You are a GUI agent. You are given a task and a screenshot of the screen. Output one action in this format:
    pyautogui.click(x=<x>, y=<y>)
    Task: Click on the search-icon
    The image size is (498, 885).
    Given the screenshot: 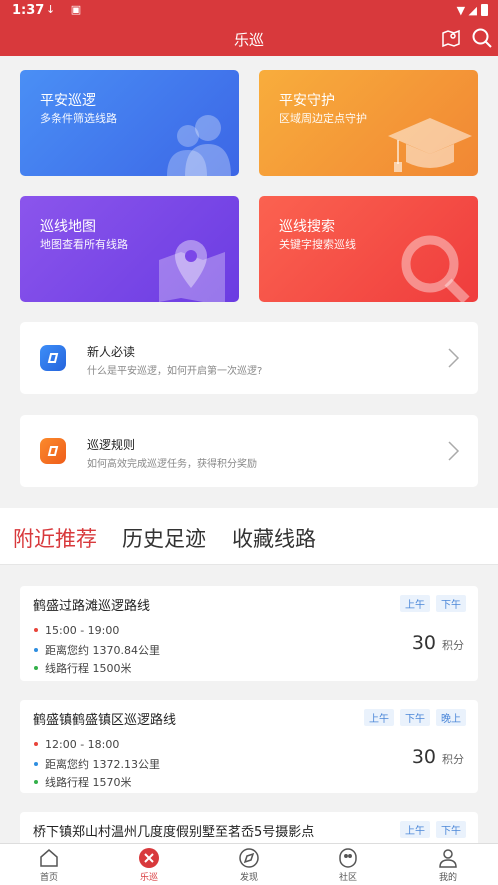 What is the action you would take?
    pyautogui.click(x=482, y=38)
    